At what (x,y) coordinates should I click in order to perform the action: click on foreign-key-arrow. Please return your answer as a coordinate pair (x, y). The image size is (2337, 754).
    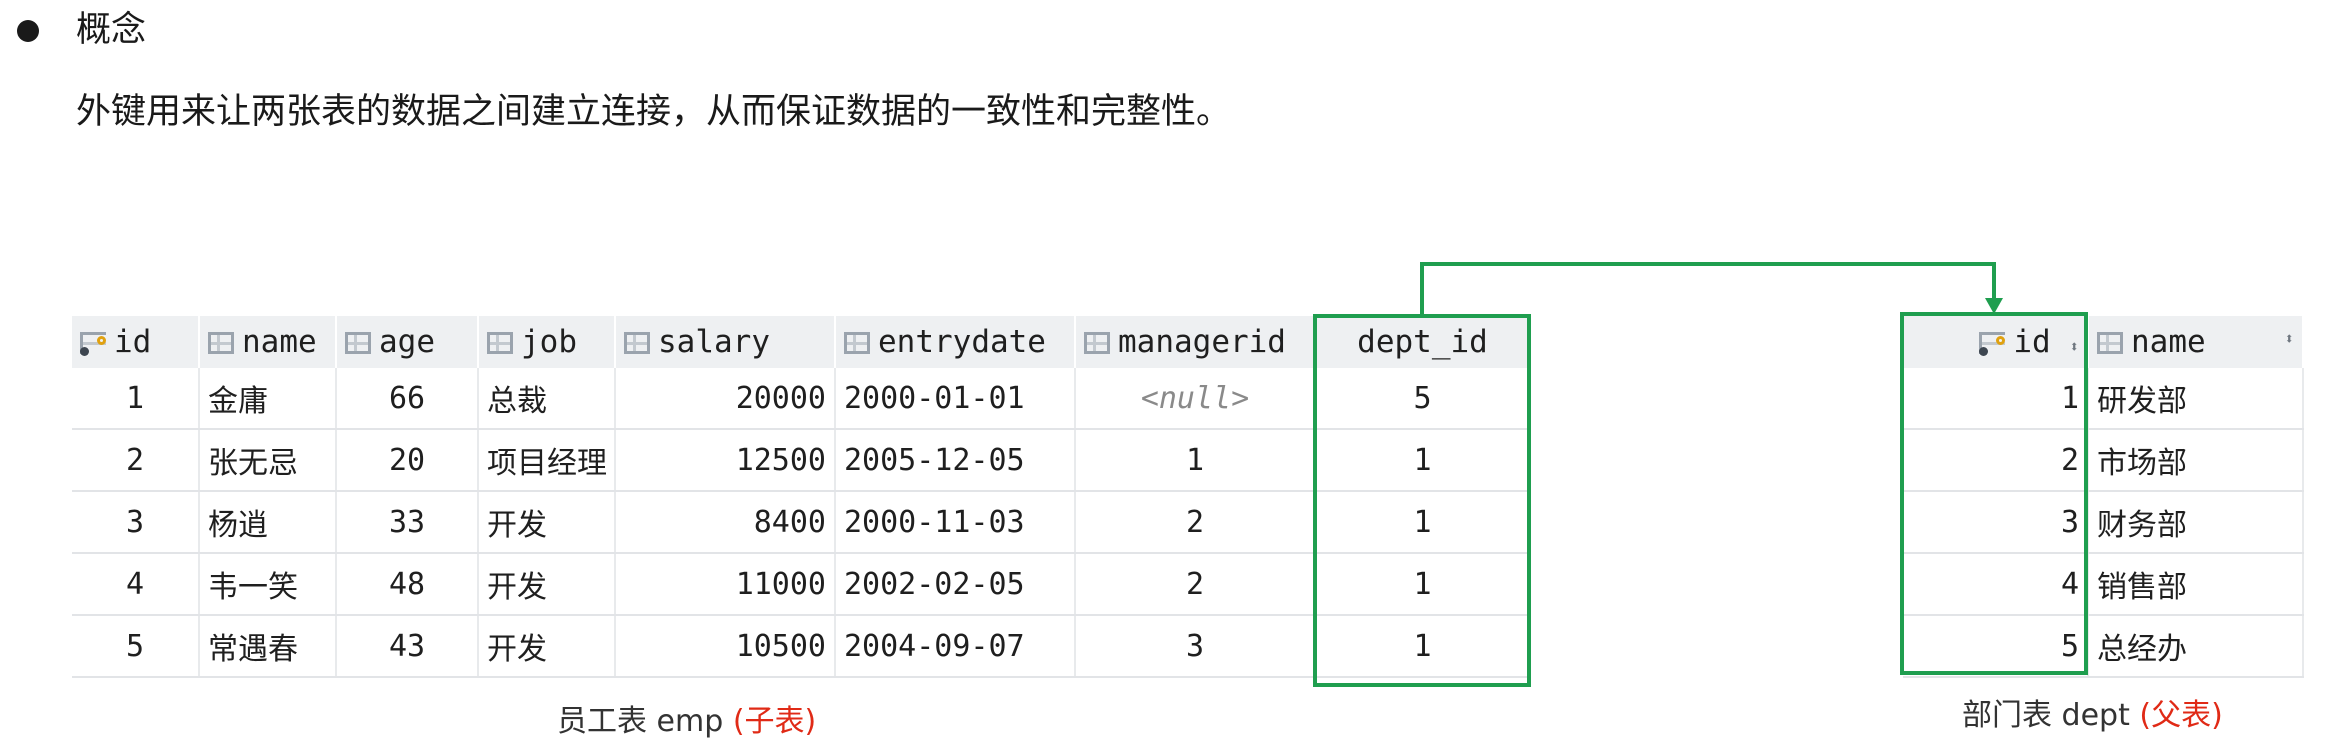
    Looking at the image, I should click on (1711, 288).